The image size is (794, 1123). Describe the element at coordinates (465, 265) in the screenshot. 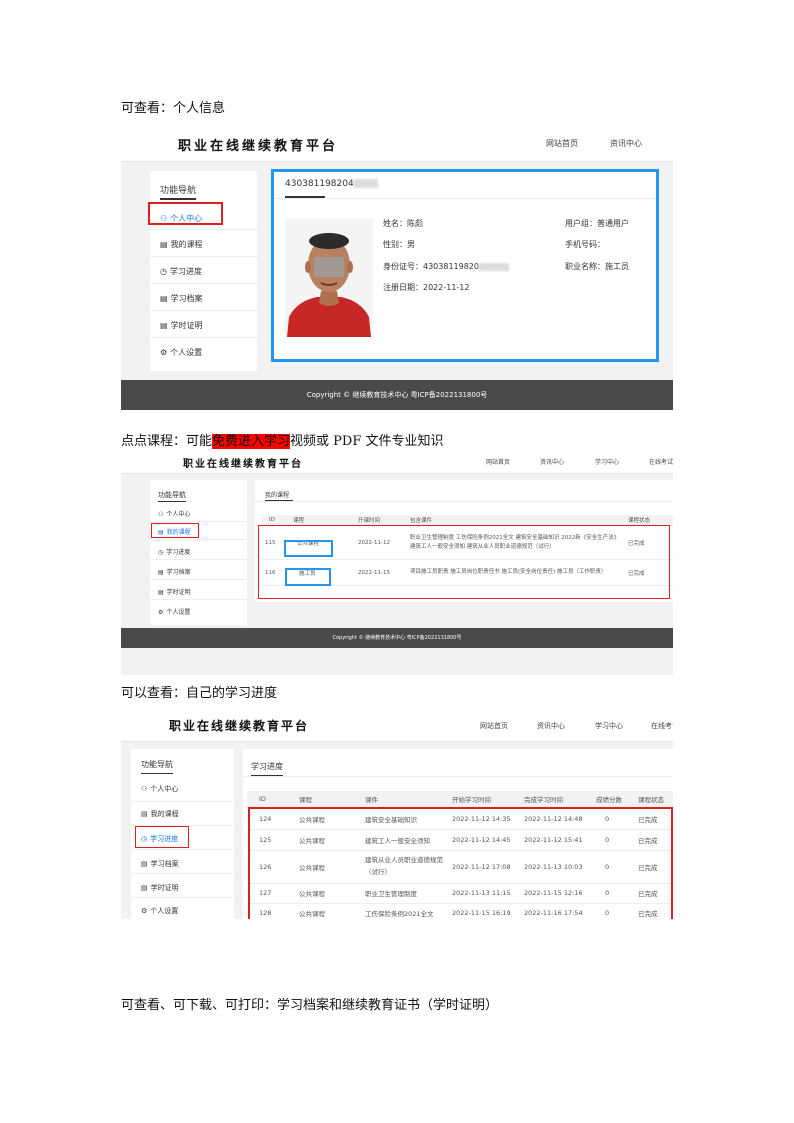

I see `highlight-box-profile` at that location.